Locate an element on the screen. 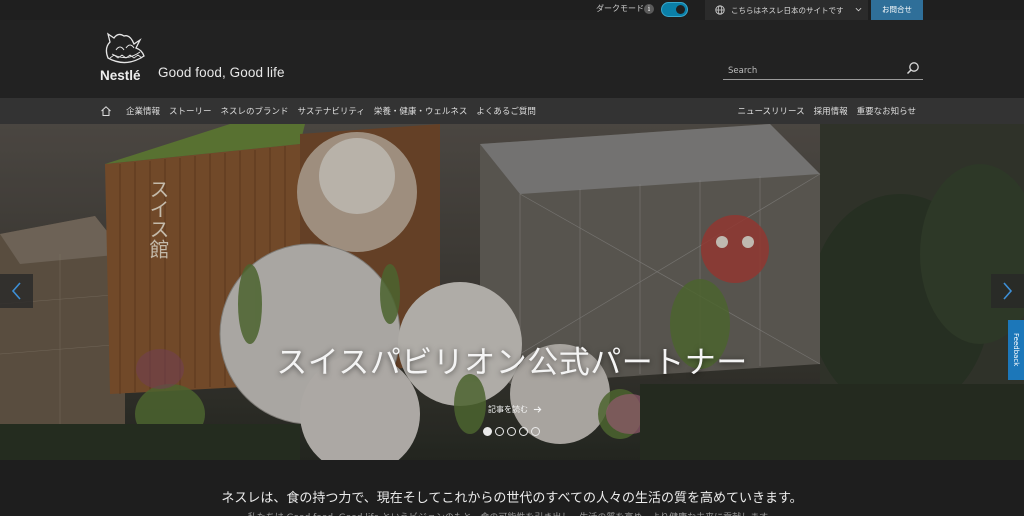 Image resolution: width=1024 pixels, height=516 pixels. nav-item-notices: 重要なお知らせ is located at coordinates (886, 111).